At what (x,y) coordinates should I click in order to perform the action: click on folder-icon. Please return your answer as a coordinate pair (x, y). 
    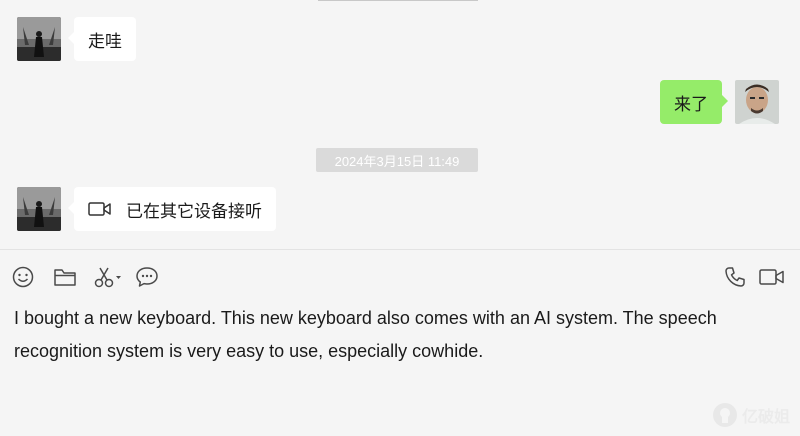
    Looking at the image, I should click on (65, 277).